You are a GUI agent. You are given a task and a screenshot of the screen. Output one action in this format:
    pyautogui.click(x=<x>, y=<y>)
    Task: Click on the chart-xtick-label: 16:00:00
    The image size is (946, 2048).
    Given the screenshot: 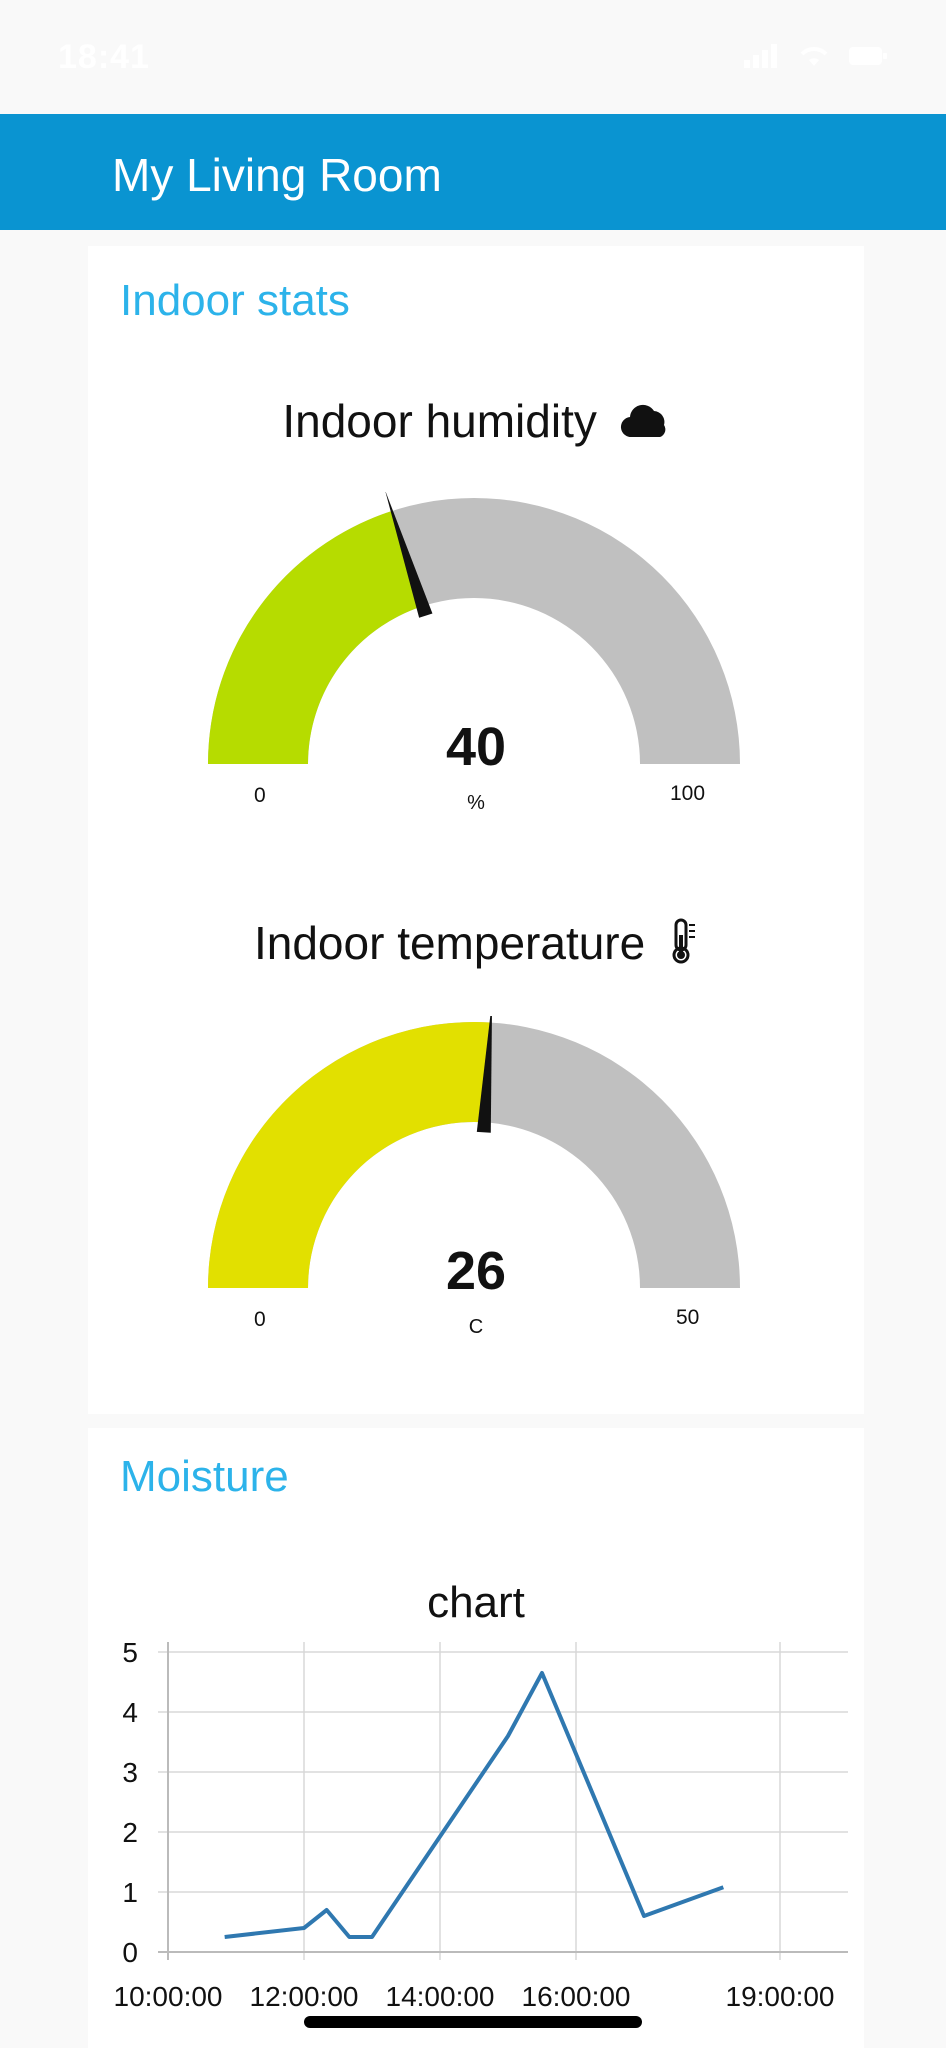 What is the action you would take?
    pyautogui.click(x=576, y=1996)
    